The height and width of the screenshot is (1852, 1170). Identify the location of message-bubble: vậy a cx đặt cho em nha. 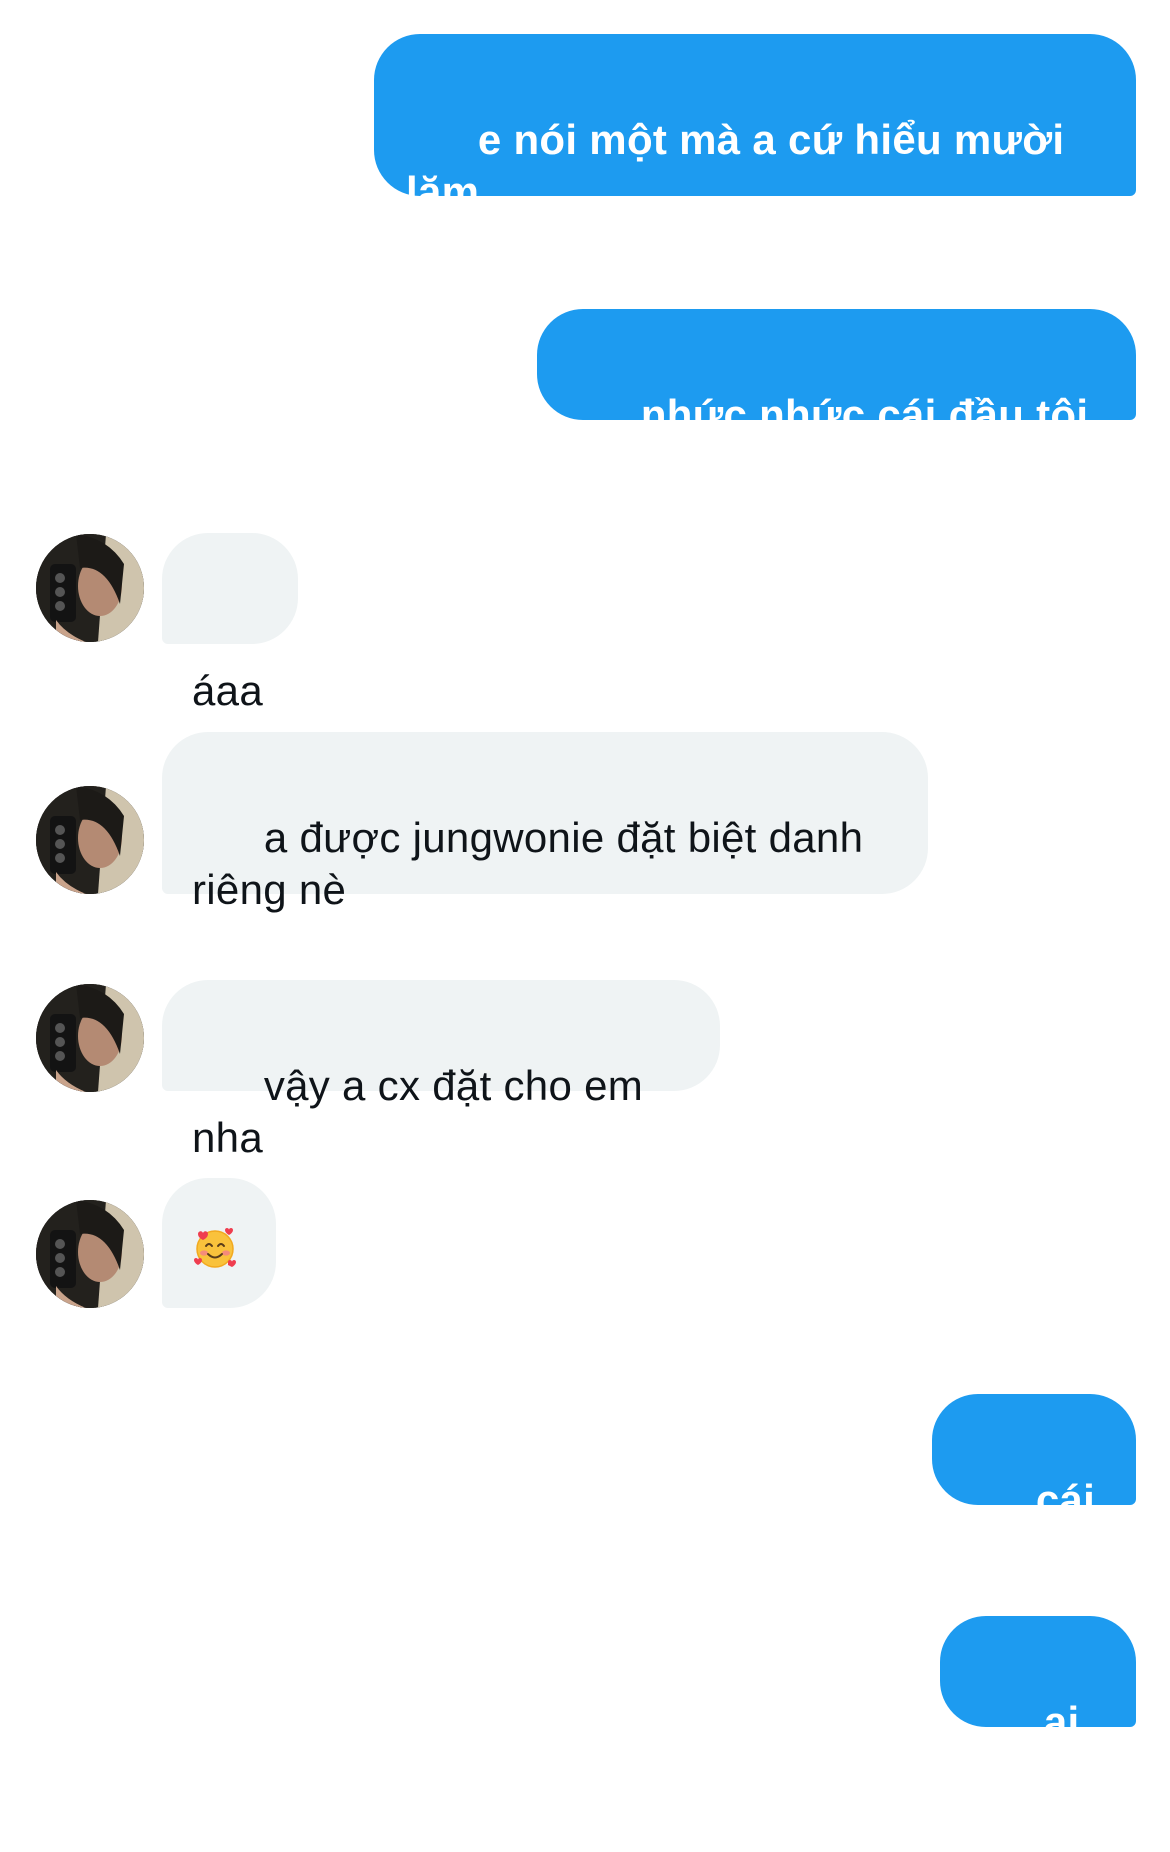
(441, 1070).